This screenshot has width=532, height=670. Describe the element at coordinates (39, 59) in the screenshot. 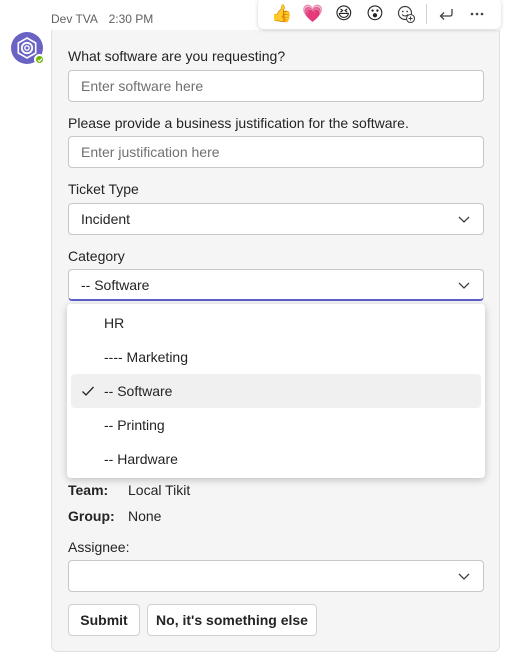

I see `presence-available-icon` at that location.